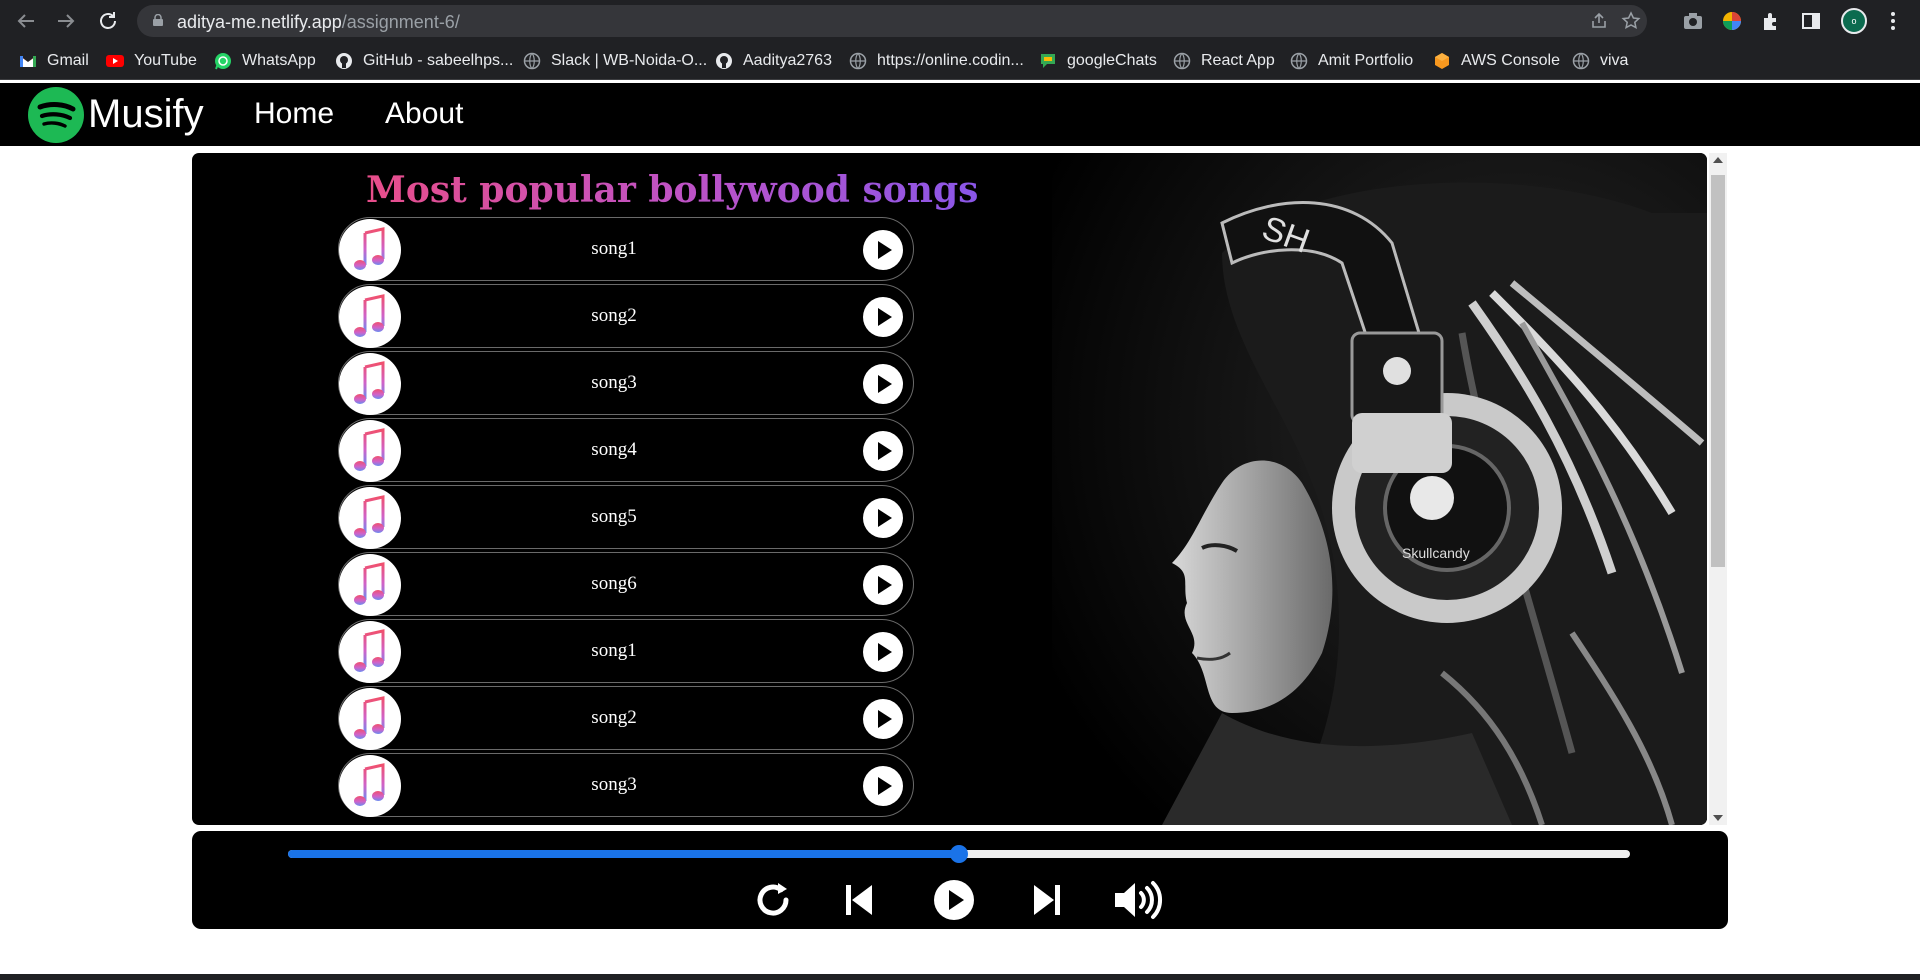  I want to click on whatsapp-icon, so click(223, 61).